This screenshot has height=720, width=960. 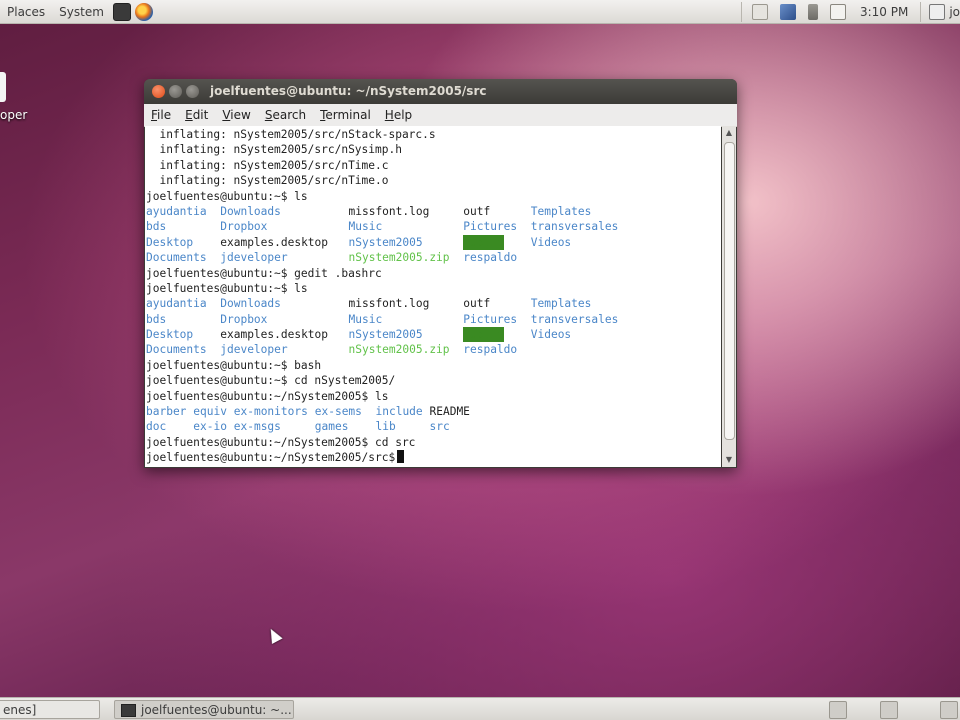 I want to click on user-menu: jo, so click(x=942, y=12).